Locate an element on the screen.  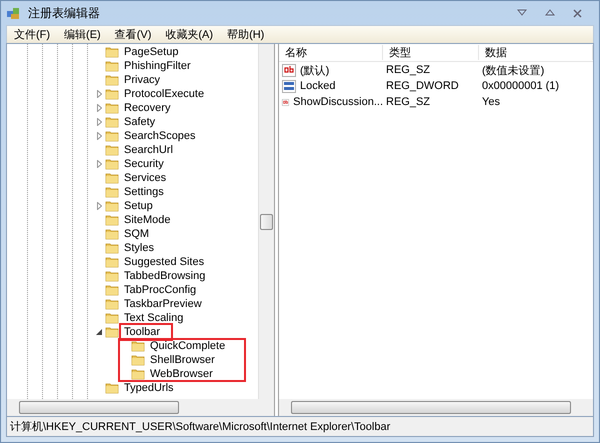
value-type: REG_DWORD is located at coordinates (422, 86).